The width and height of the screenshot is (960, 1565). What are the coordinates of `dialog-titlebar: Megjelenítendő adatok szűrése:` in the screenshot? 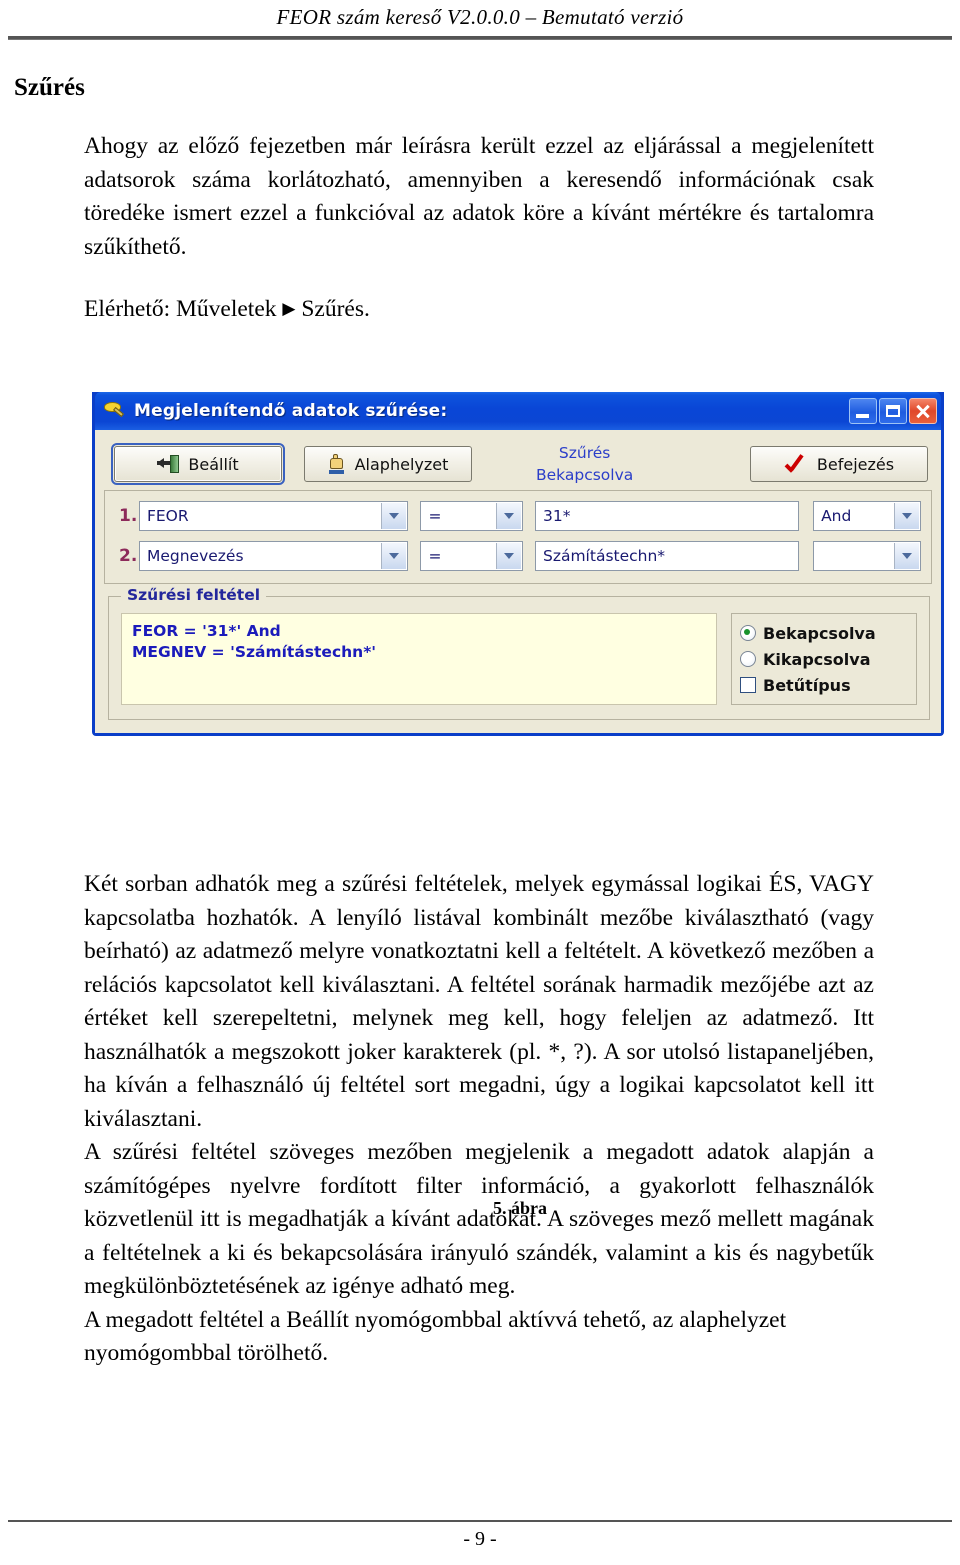 It's located at (518, 411).